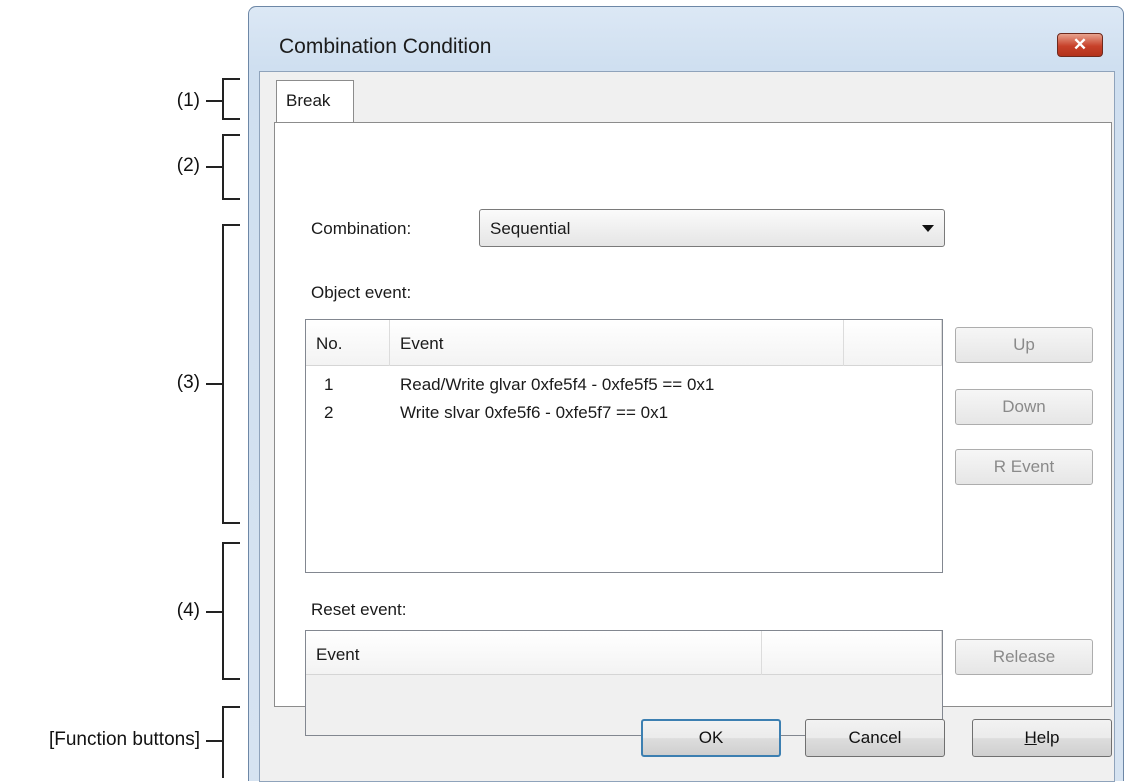 This screenshot has width=1125, height=782. Describe the element at coordinates (214, 384) in the screenshot. I see `annotation-3-tick` at that location.